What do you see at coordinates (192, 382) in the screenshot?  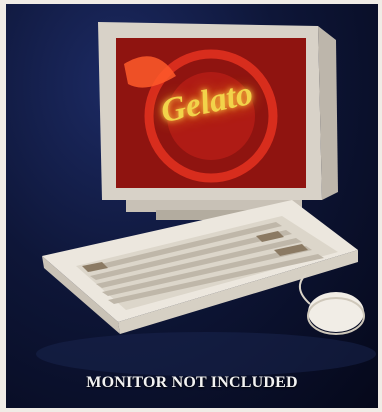 I see `caption-text: MONITOR NOT INCLUDED` at bounding box center [192, 382].